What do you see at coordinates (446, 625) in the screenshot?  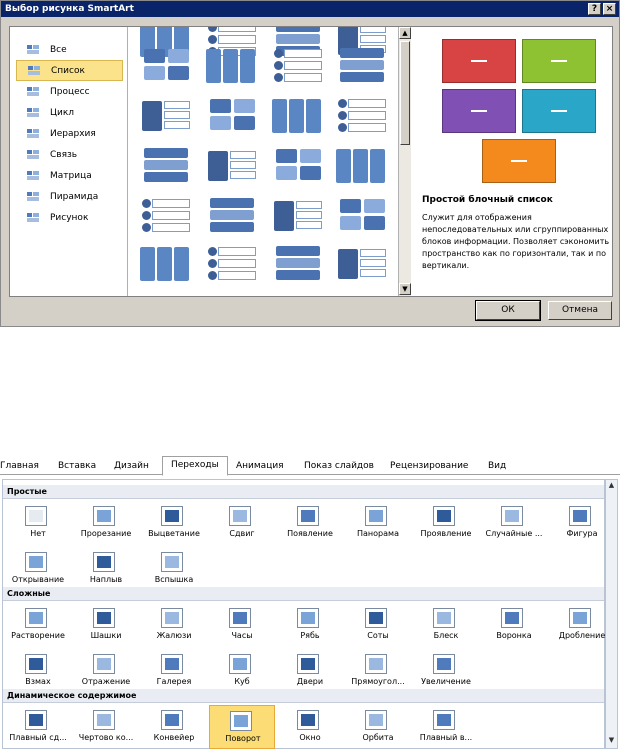 I see `transition-item: Блеск` at bounding box center [446, 625].